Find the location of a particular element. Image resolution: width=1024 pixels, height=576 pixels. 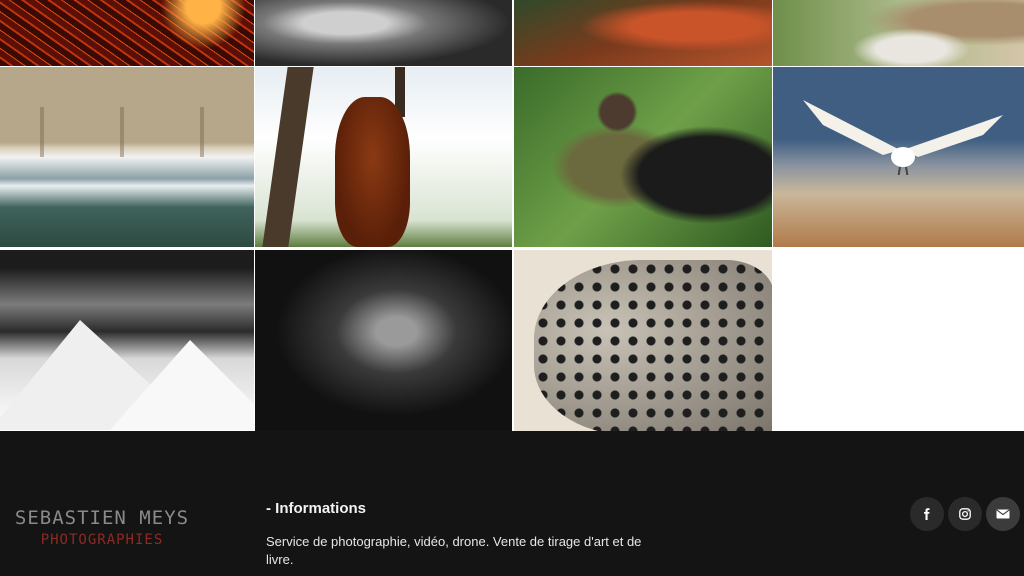

man-with-gorilla-photo is located at coordinates (643, 157).